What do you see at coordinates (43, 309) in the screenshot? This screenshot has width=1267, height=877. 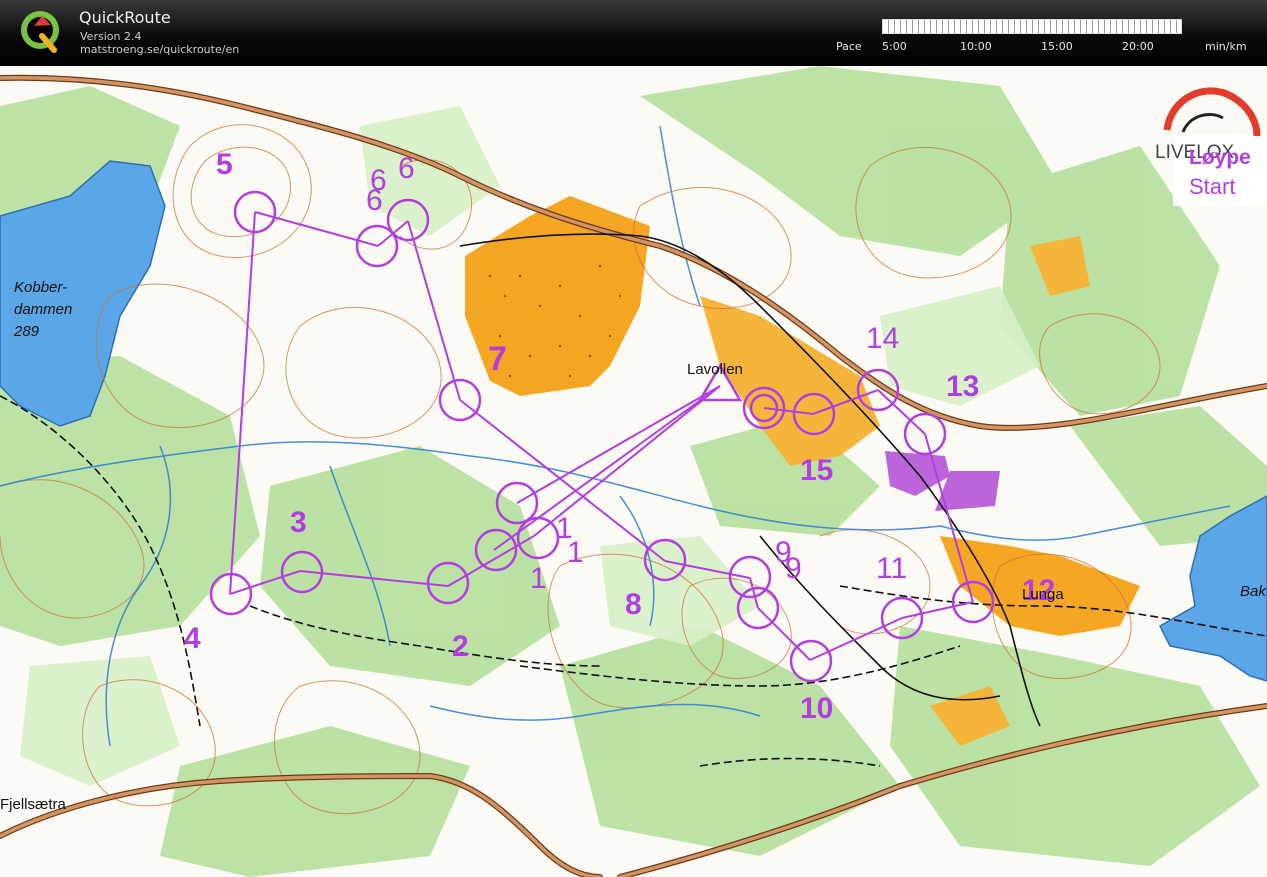 I see `place-kobberdammen-2: dammen` at bounding box center [43, 309].